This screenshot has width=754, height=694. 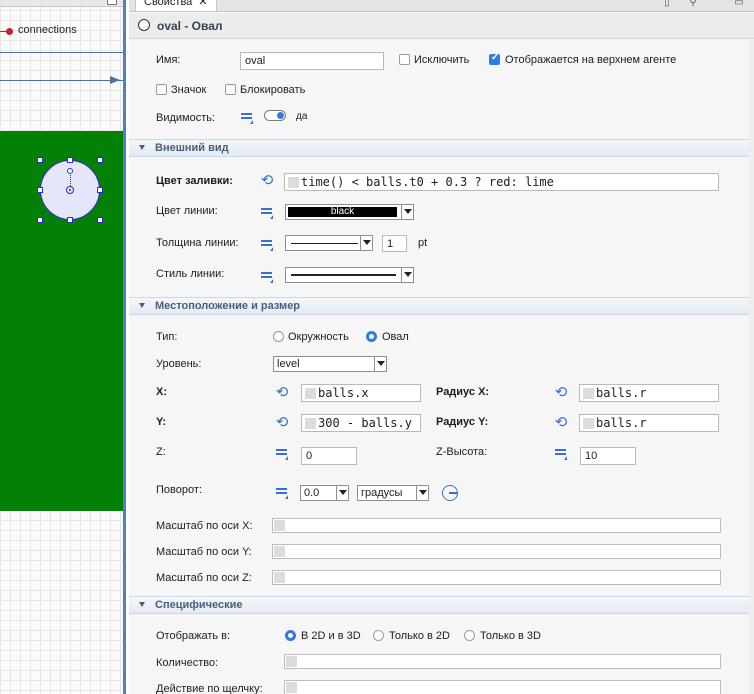 What do you see at coordinates (142, 604) in the screenshot?
I see `collapse-triangle-icon` at bounding box center [142, 604].